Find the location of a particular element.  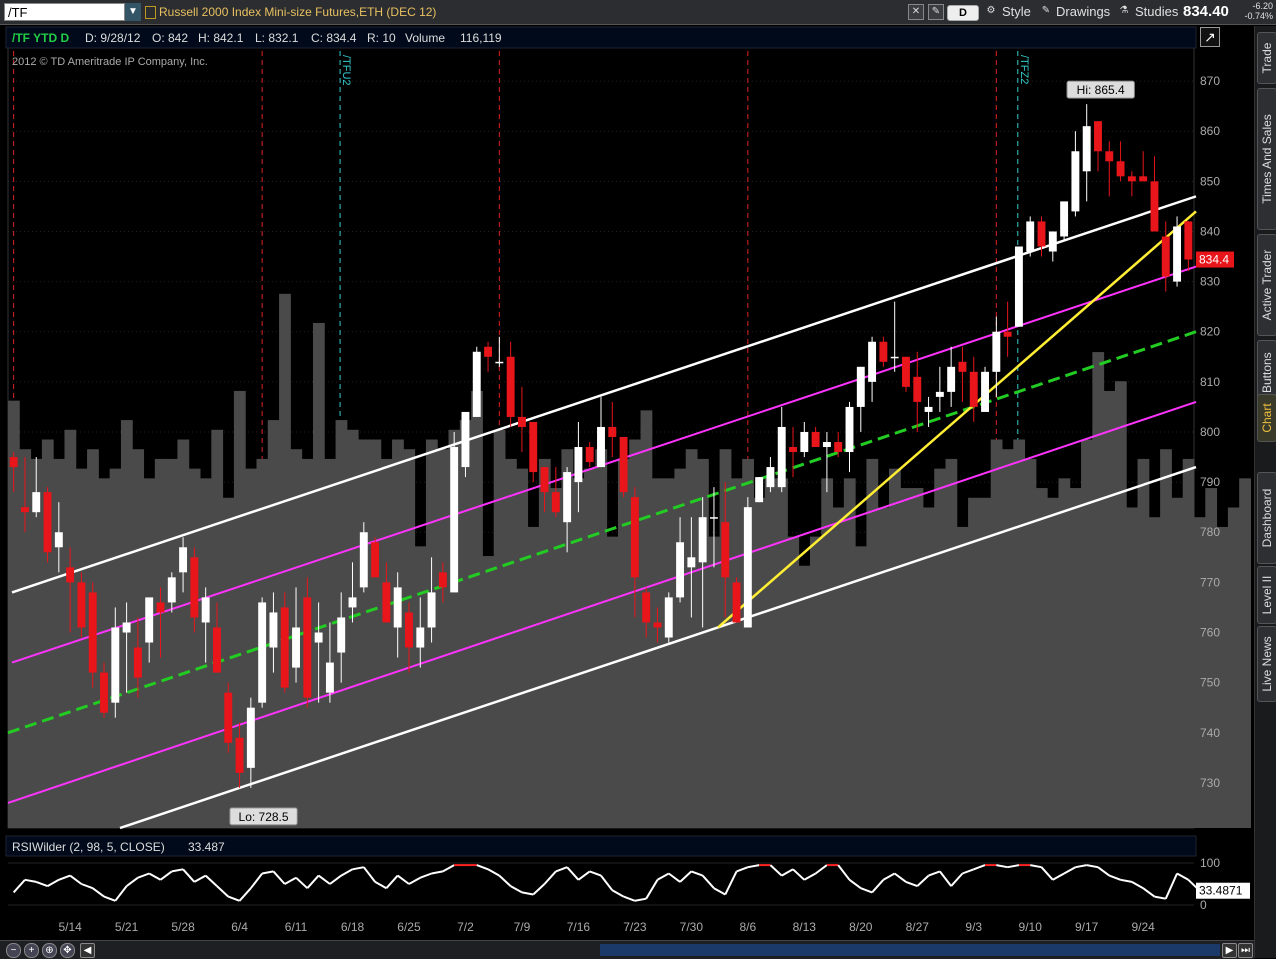

drawings-button: Drawings is located at coordinates (1083, 12).